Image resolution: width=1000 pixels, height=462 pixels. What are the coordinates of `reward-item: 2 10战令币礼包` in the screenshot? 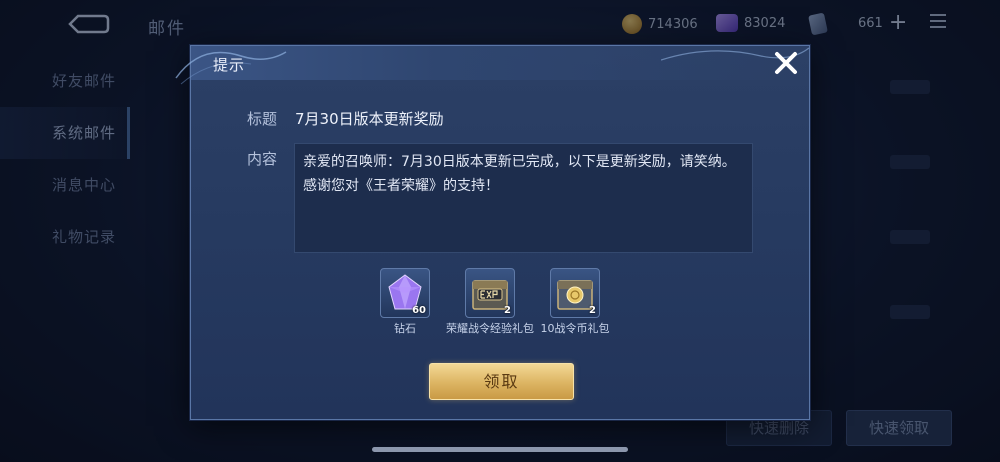 It's located at (575, 302).